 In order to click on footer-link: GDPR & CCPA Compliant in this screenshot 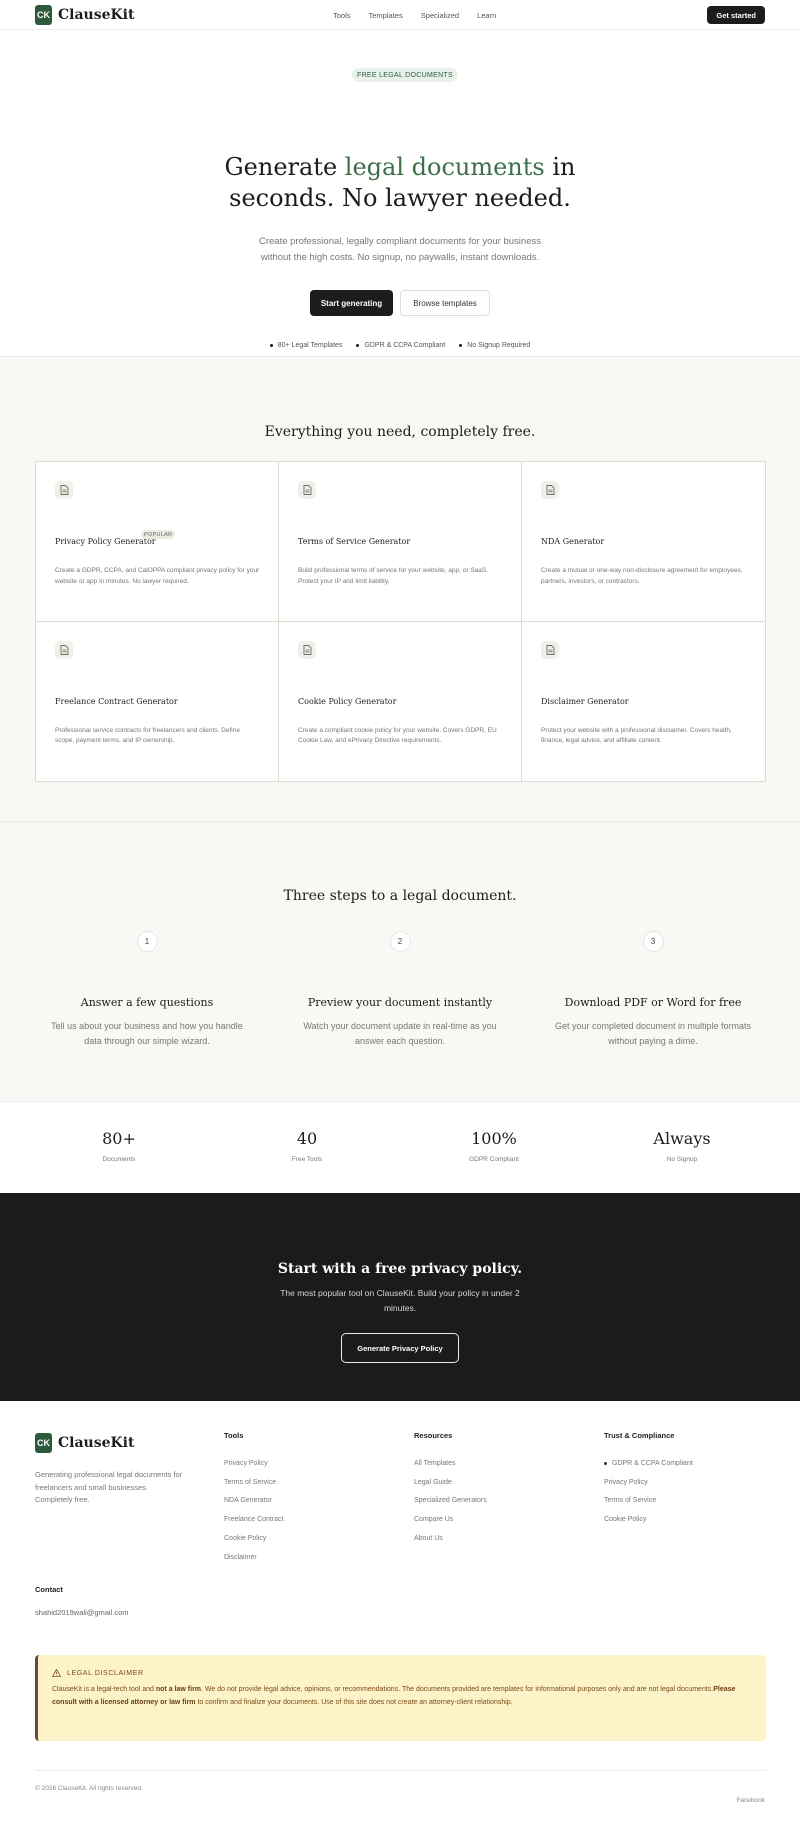, I will do `click(648, 1463)`.